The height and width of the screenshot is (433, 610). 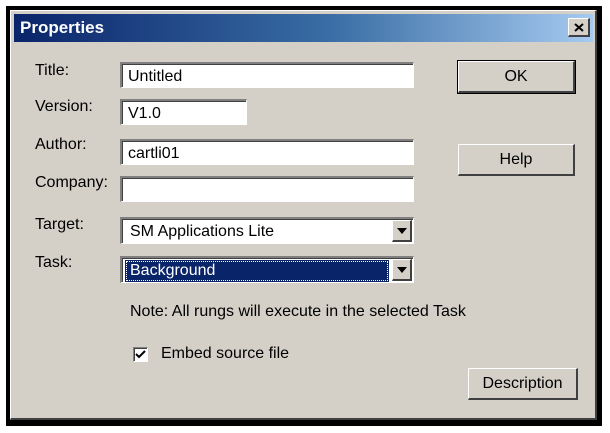 What do you see at coordinates (71, 182) in the screenshot?
I see `company-label: Company:` at bounding box center [71, 182].